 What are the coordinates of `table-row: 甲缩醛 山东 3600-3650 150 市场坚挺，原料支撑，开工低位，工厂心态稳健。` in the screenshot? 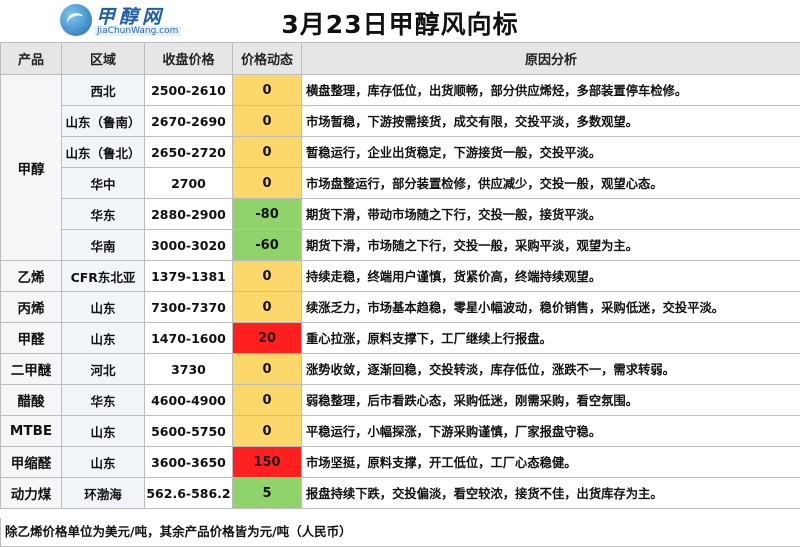 It's located at (400, 462).